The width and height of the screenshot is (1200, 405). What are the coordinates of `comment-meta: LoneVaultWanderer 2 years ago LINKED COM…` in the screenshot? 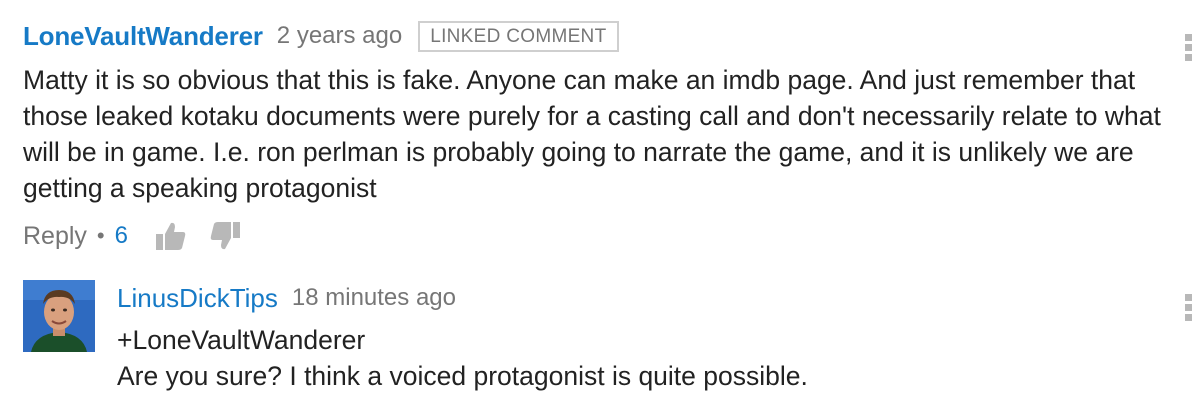 It's located at (593, 36).